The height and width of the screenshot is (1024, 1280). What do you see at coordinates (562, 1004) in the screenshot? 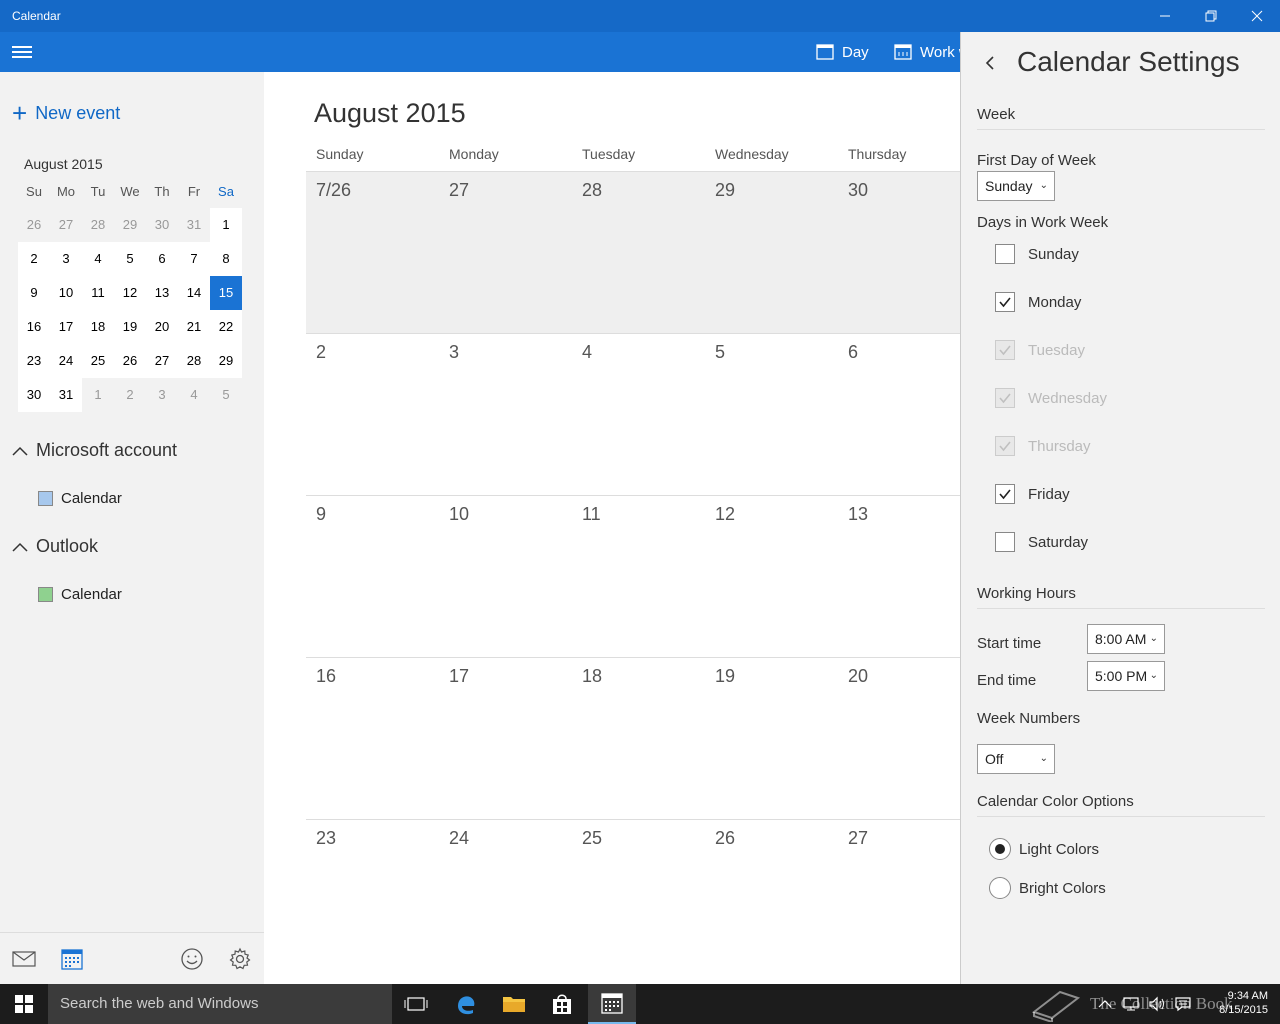
I see `store-icon` at bounding box center [562, 1004].